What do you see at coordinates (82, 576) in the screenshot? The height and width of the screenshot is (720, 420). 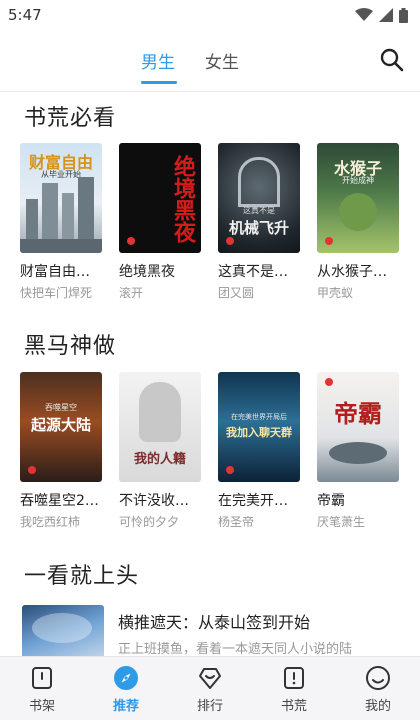 I see `section-title-hooked: 一看就上头` at bounding box center [82, 576].